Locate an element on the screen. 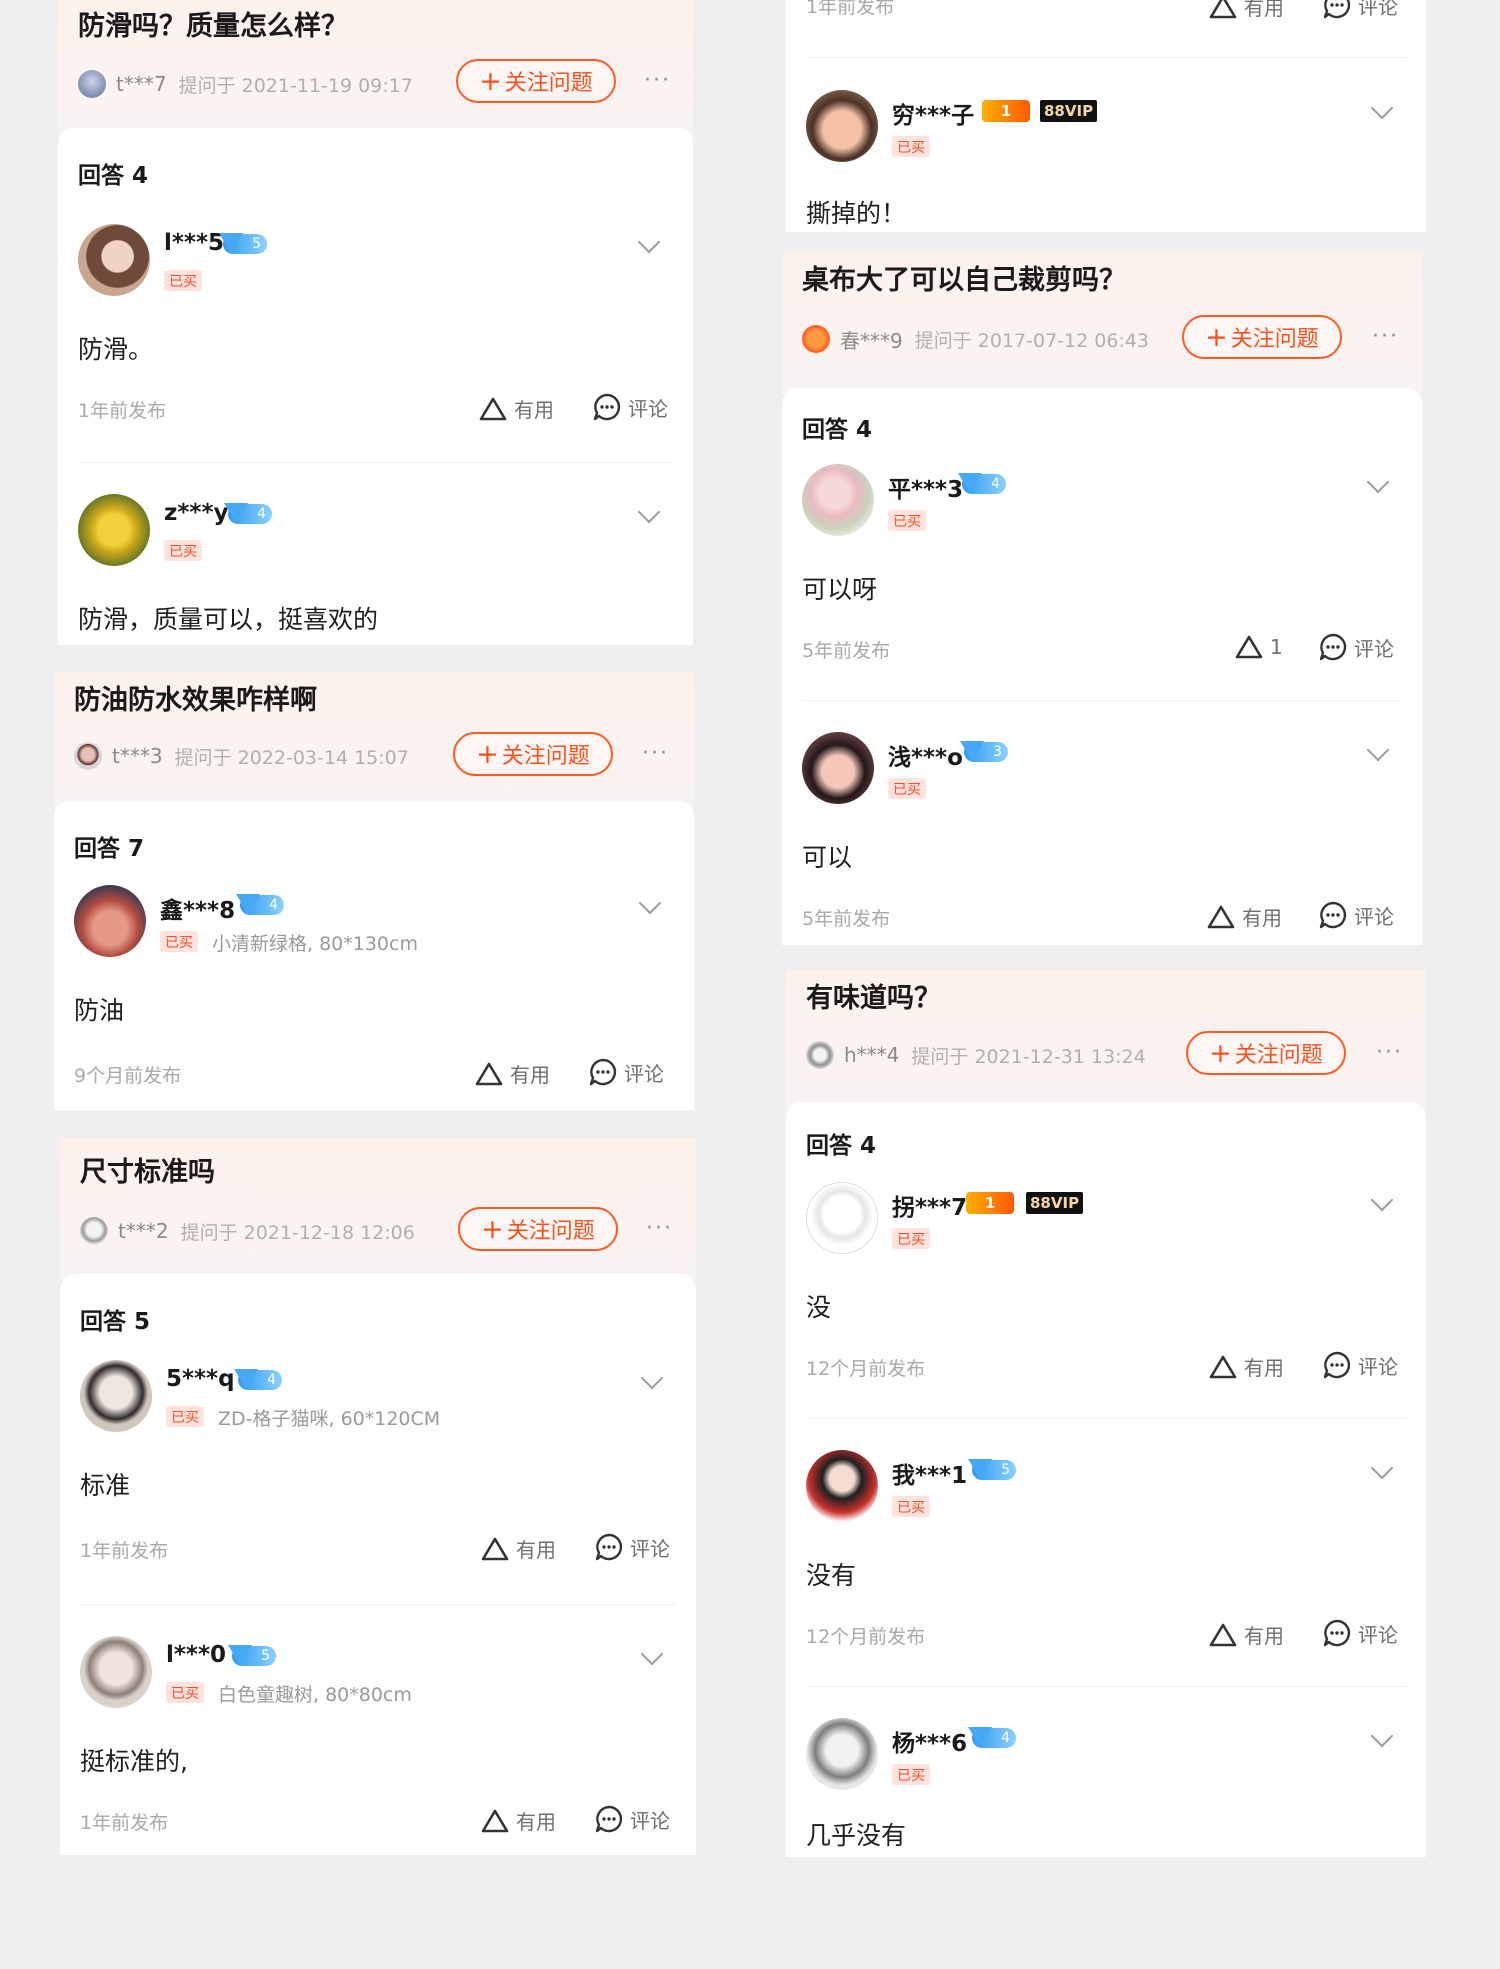 This screenshot has width=1500, height=1969. level-badge: 4 is located at coordinates (258, 1379).